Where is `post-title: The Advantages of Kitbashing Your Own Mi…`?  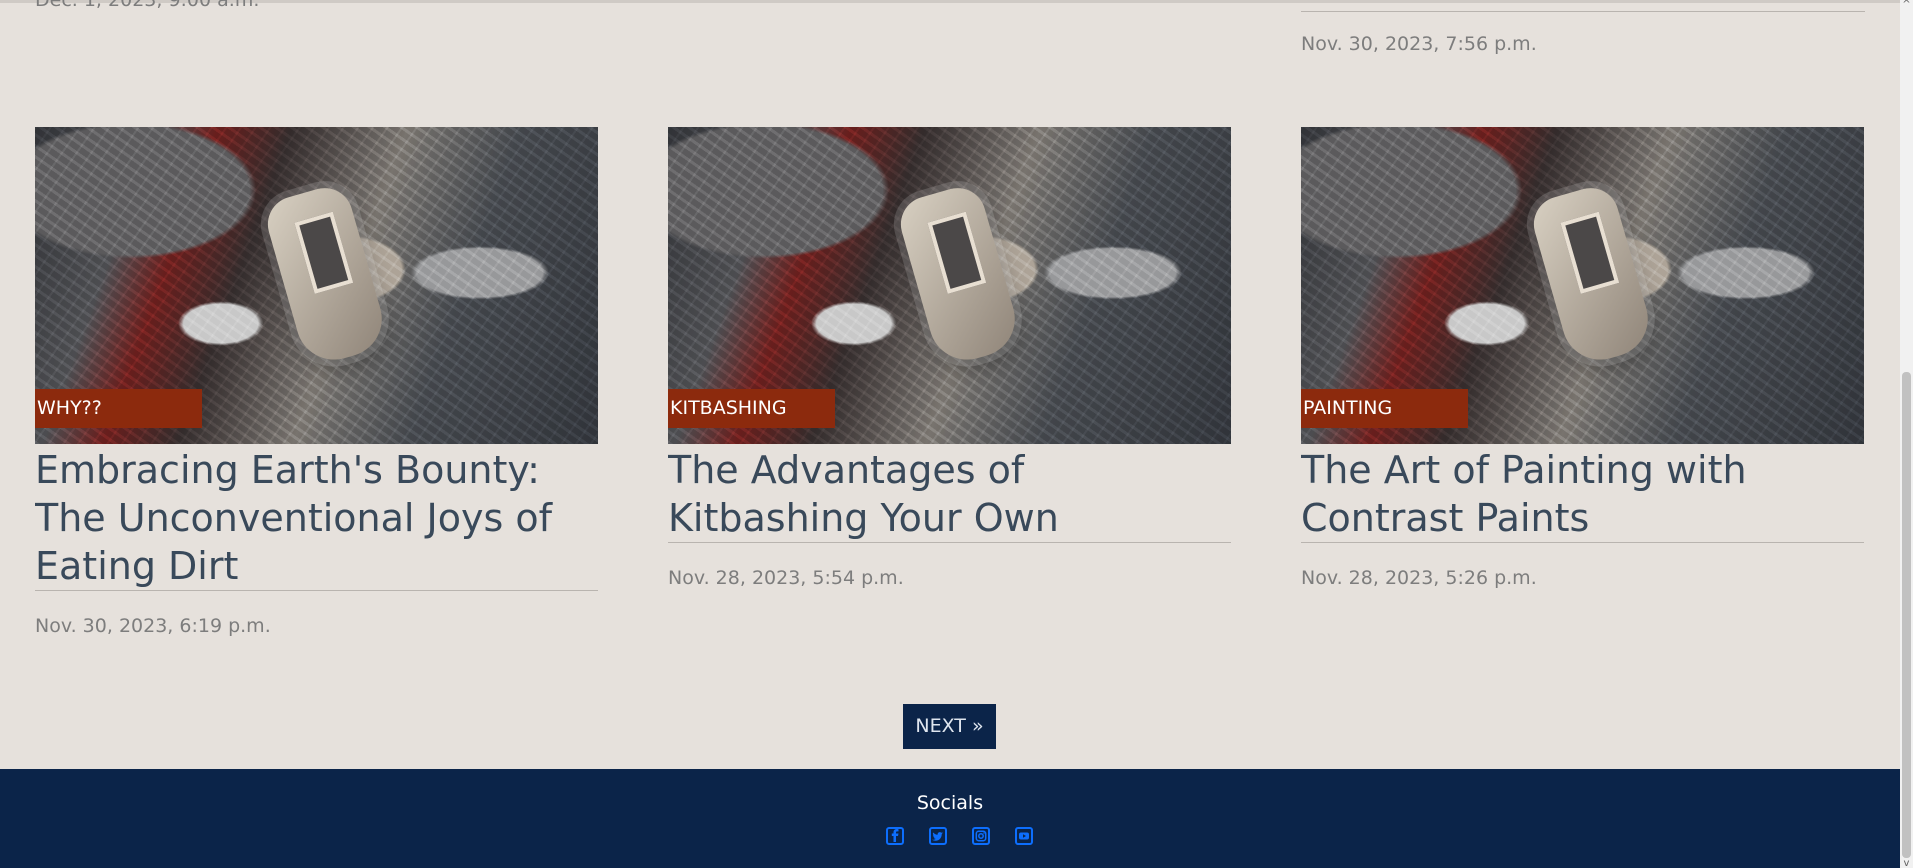 post-title: The Advantages of Kitbashing Your Own Mi… is located at coordinates (949, 493).